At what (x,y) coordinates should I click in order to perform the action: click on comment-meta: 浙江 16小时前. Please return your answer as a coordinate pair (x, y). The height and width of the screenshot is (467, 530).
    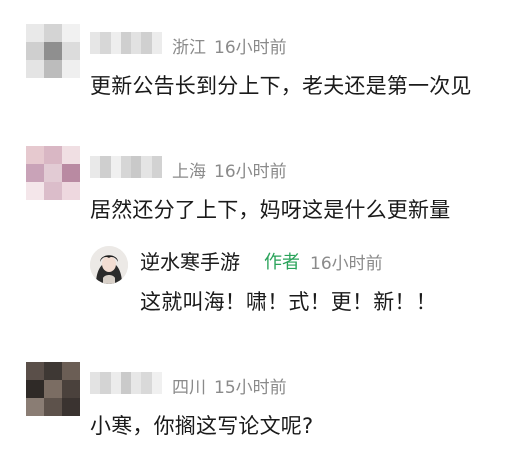
    Looking at the image, I should click on (229, 45).